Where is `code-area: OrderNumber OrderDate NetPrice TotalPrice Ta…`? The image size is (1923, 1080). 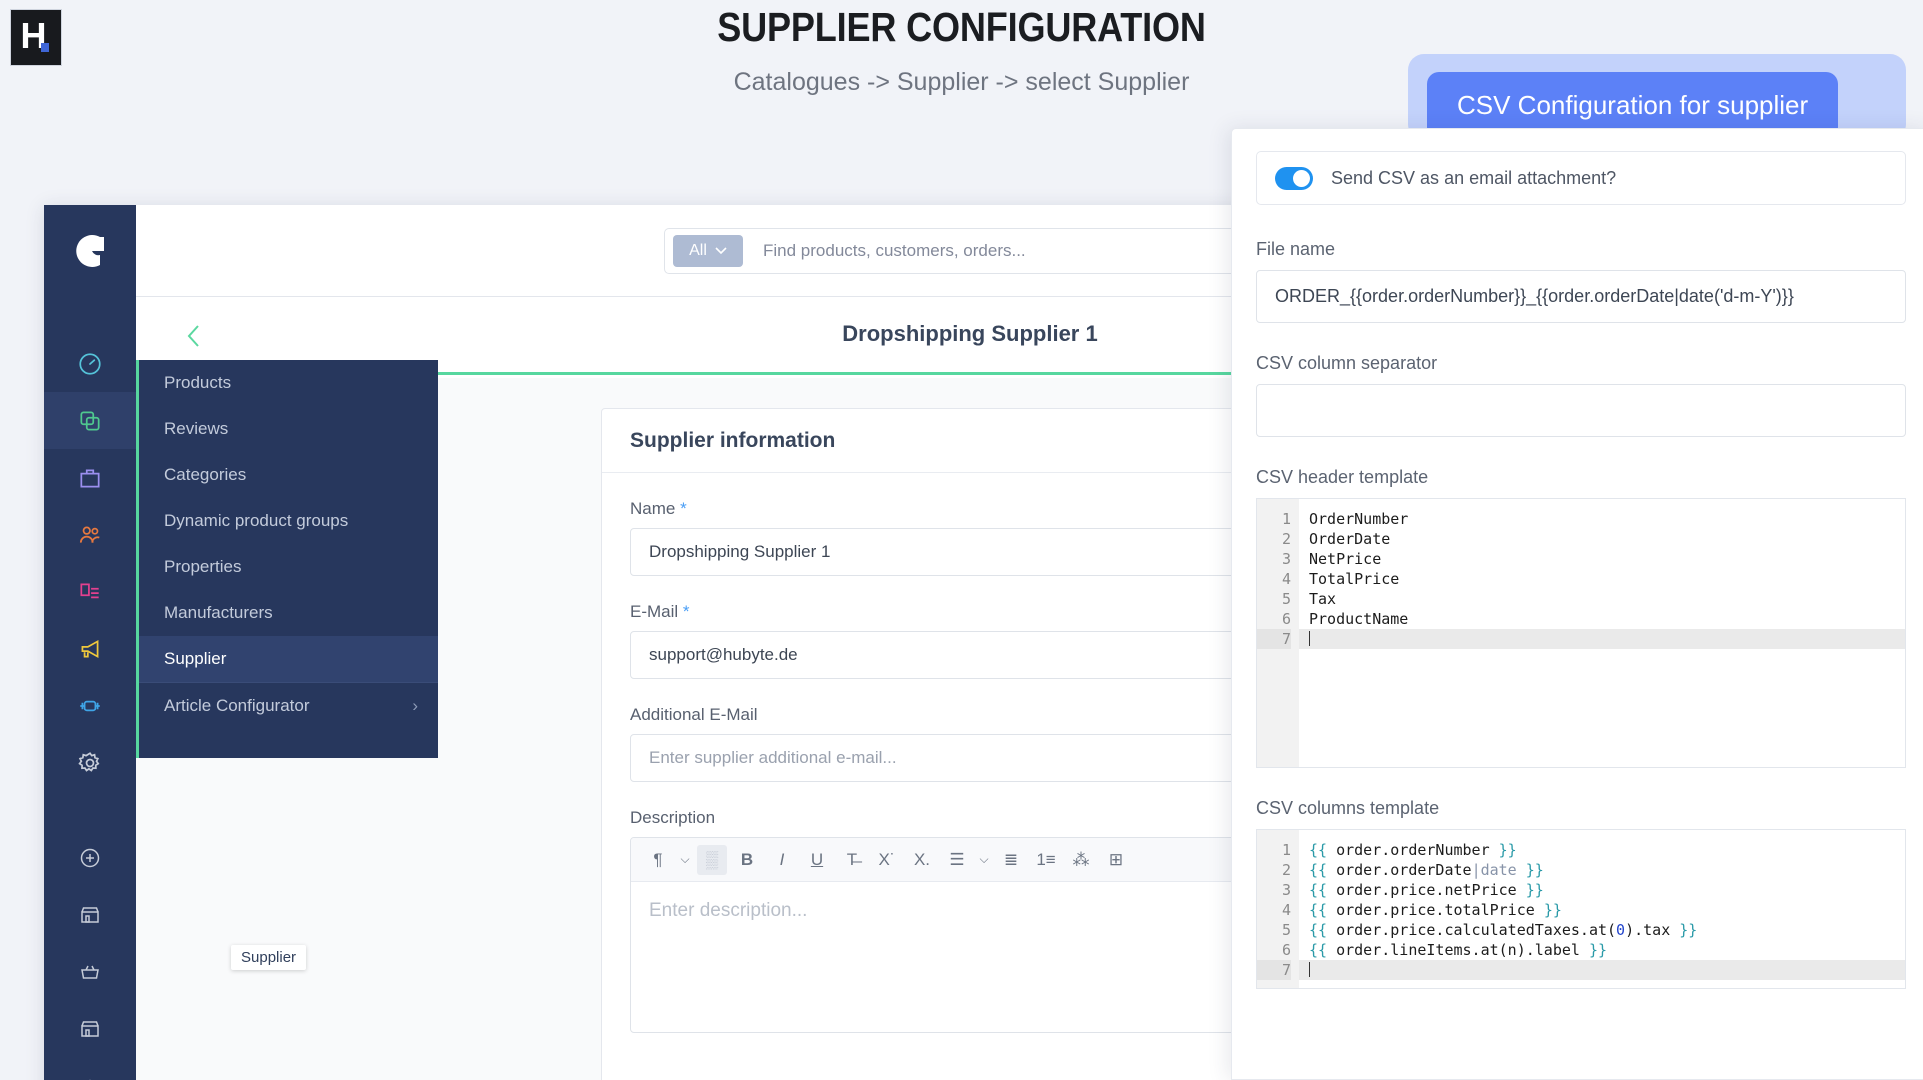 code-area: OrderNumber OrderDate NetPrice TotalPrice Ta… is located at coordinates (1602, 633).